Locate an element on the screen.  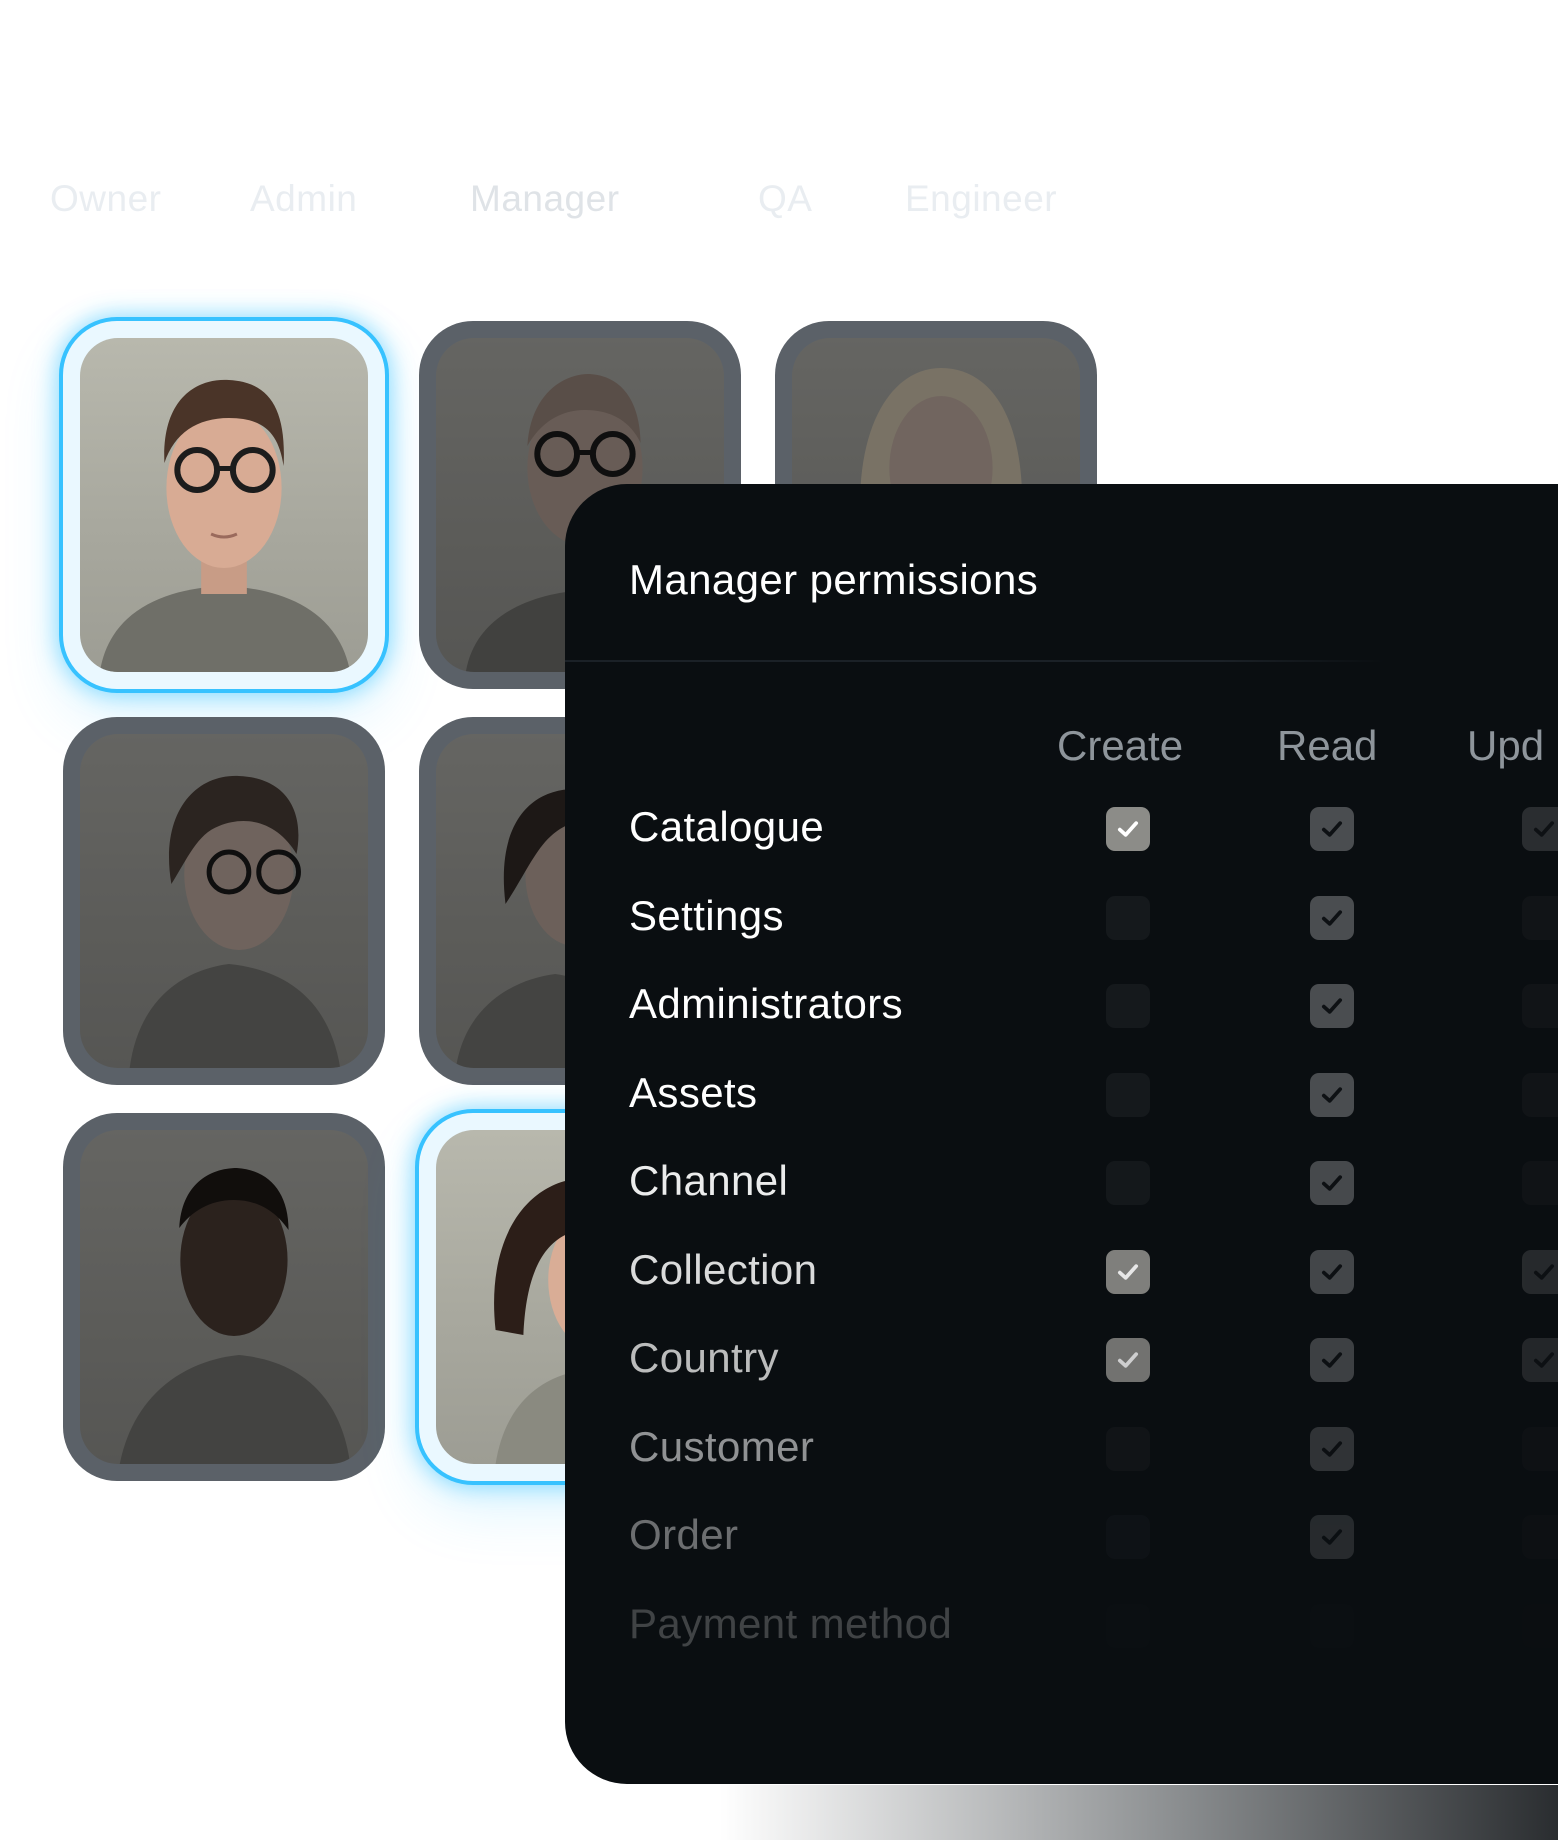
tab-engineer: Engineer is located at coordinates (981, 199).